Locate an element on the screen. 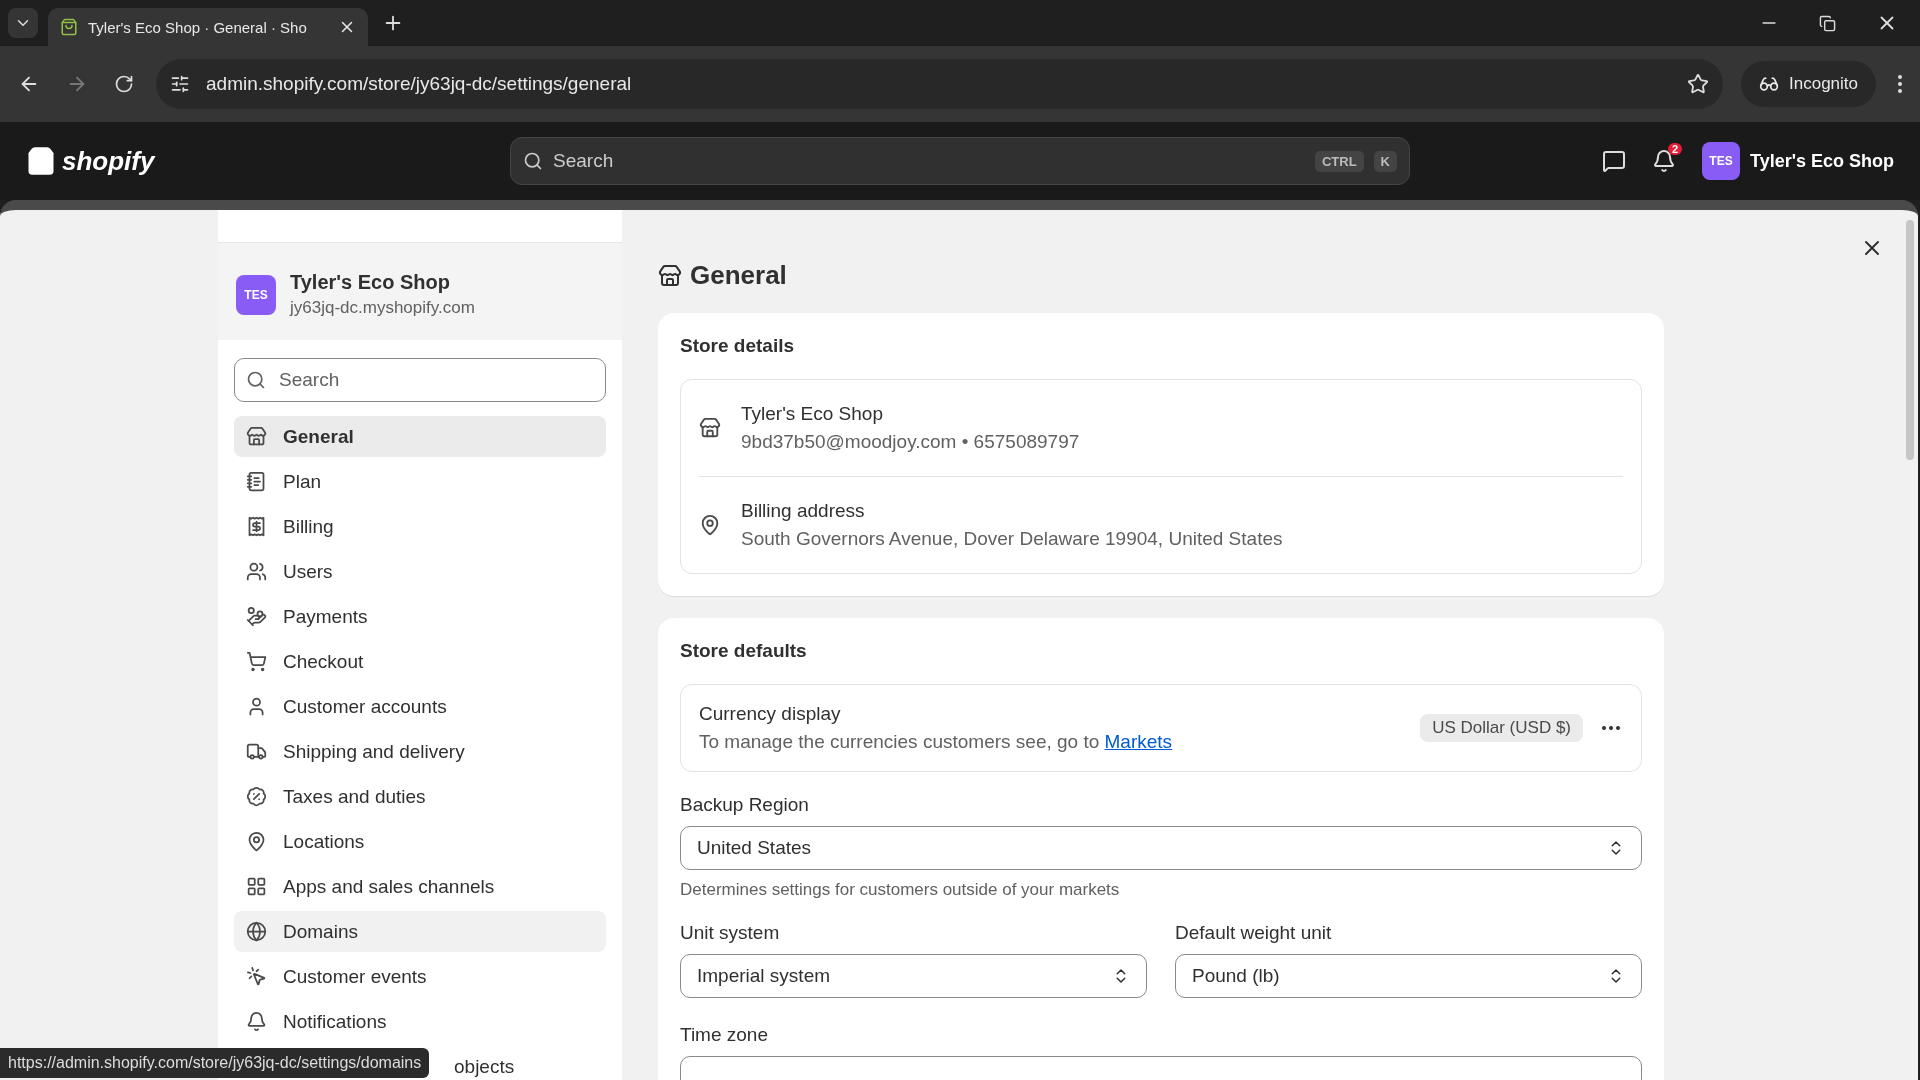 Image resolution: width=1920 pixels, height=1080 pixels. shopify-logo: shopify is located at coordinates (108, 161).